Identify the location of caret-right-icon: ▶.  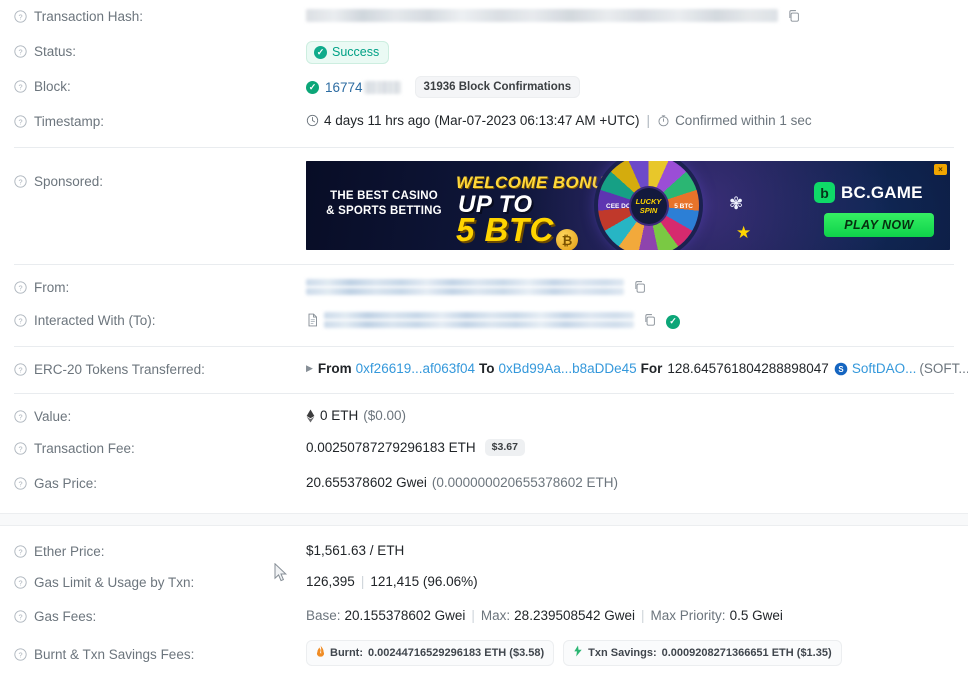
(309, 368).